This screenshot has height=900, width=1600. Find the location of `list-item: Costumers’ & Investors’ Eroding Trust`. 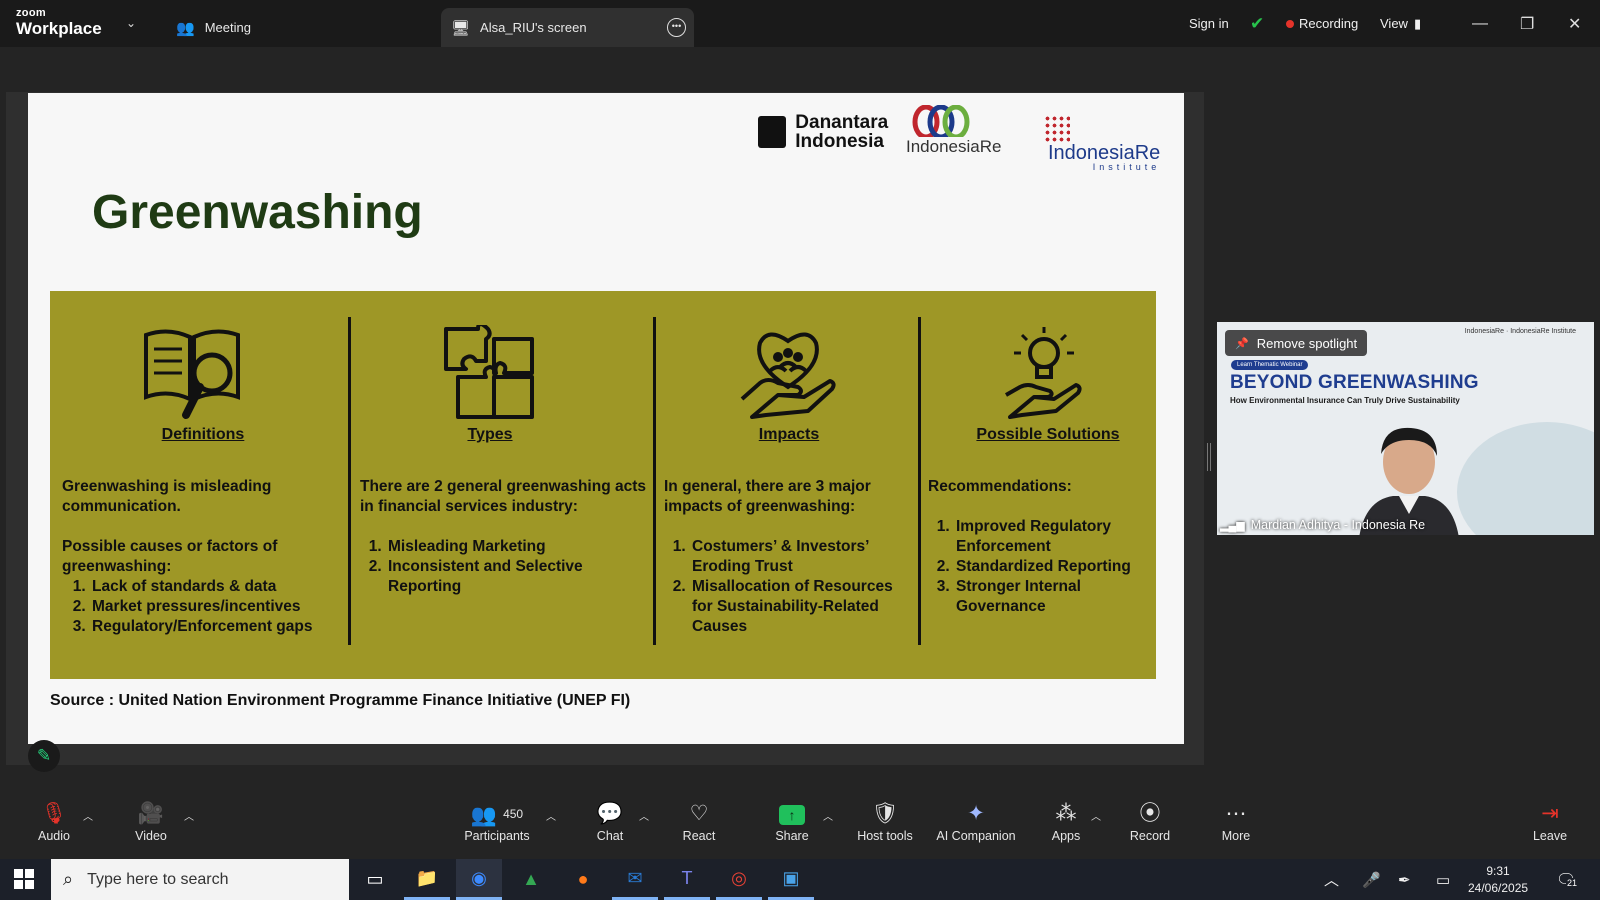

list-item: Costumers’ & Investors’ Eroding Trust is located at coordinates (802, 557).